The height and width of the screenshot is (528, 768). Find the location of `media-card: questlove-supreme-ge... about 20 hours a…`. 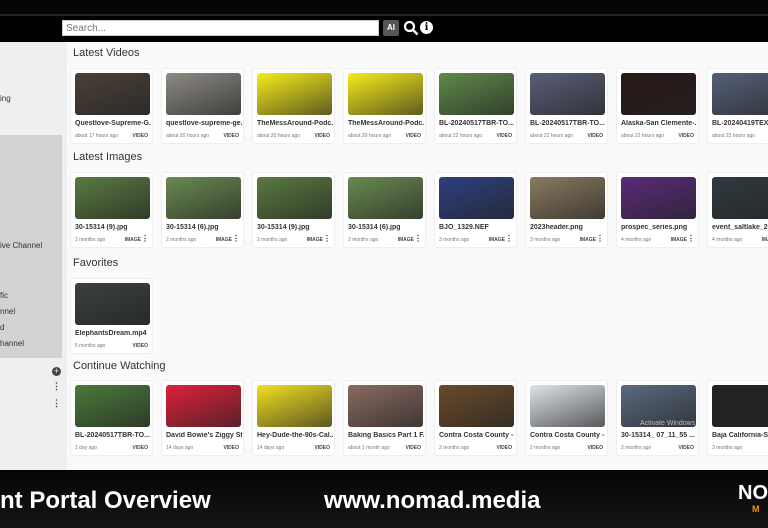

media-card: questlove-supreme-ge... about 20 hours a… is located at coordinates (202, 106).